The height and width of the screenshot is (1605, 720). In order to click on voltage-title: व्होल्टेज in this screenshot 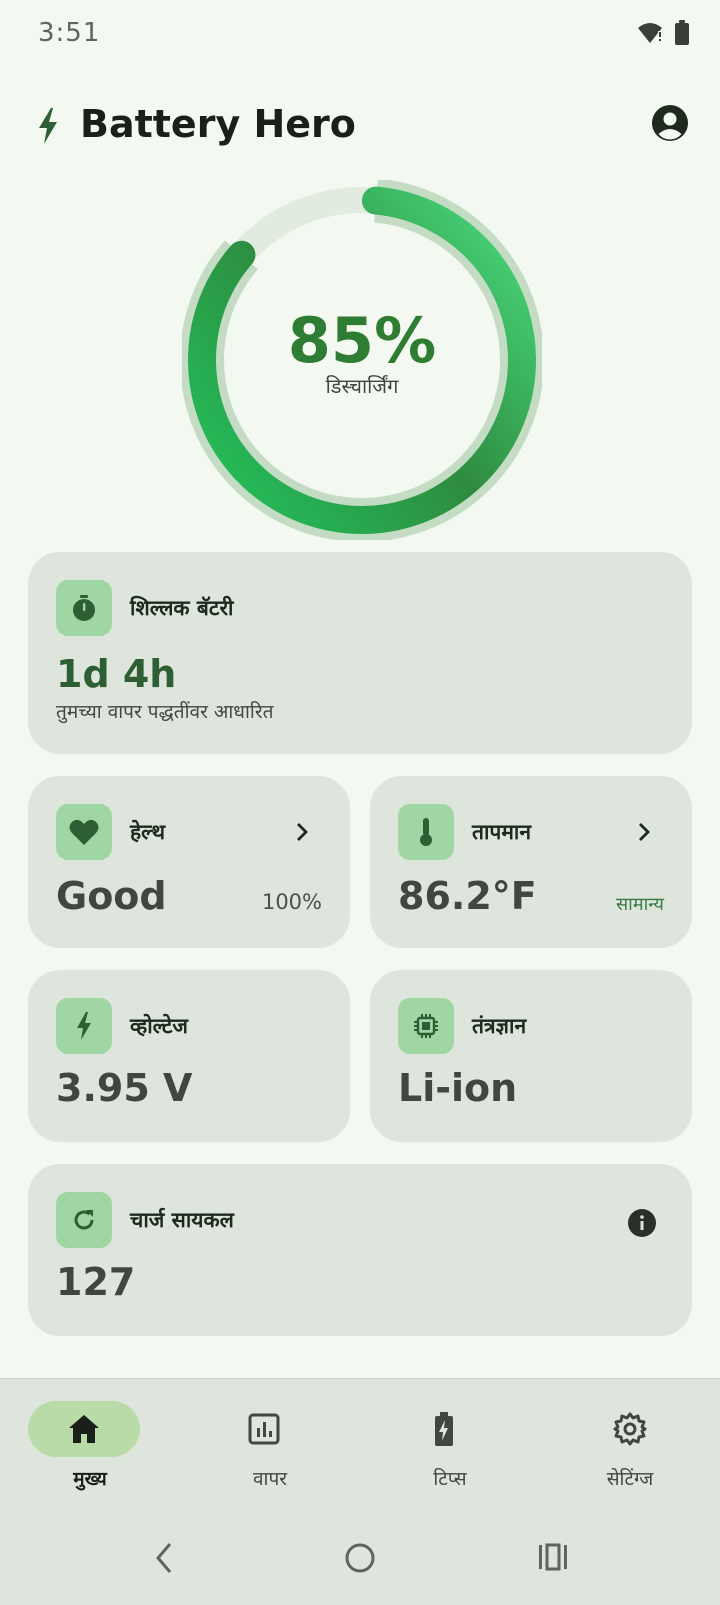, I will do `click(159, 1026)`.